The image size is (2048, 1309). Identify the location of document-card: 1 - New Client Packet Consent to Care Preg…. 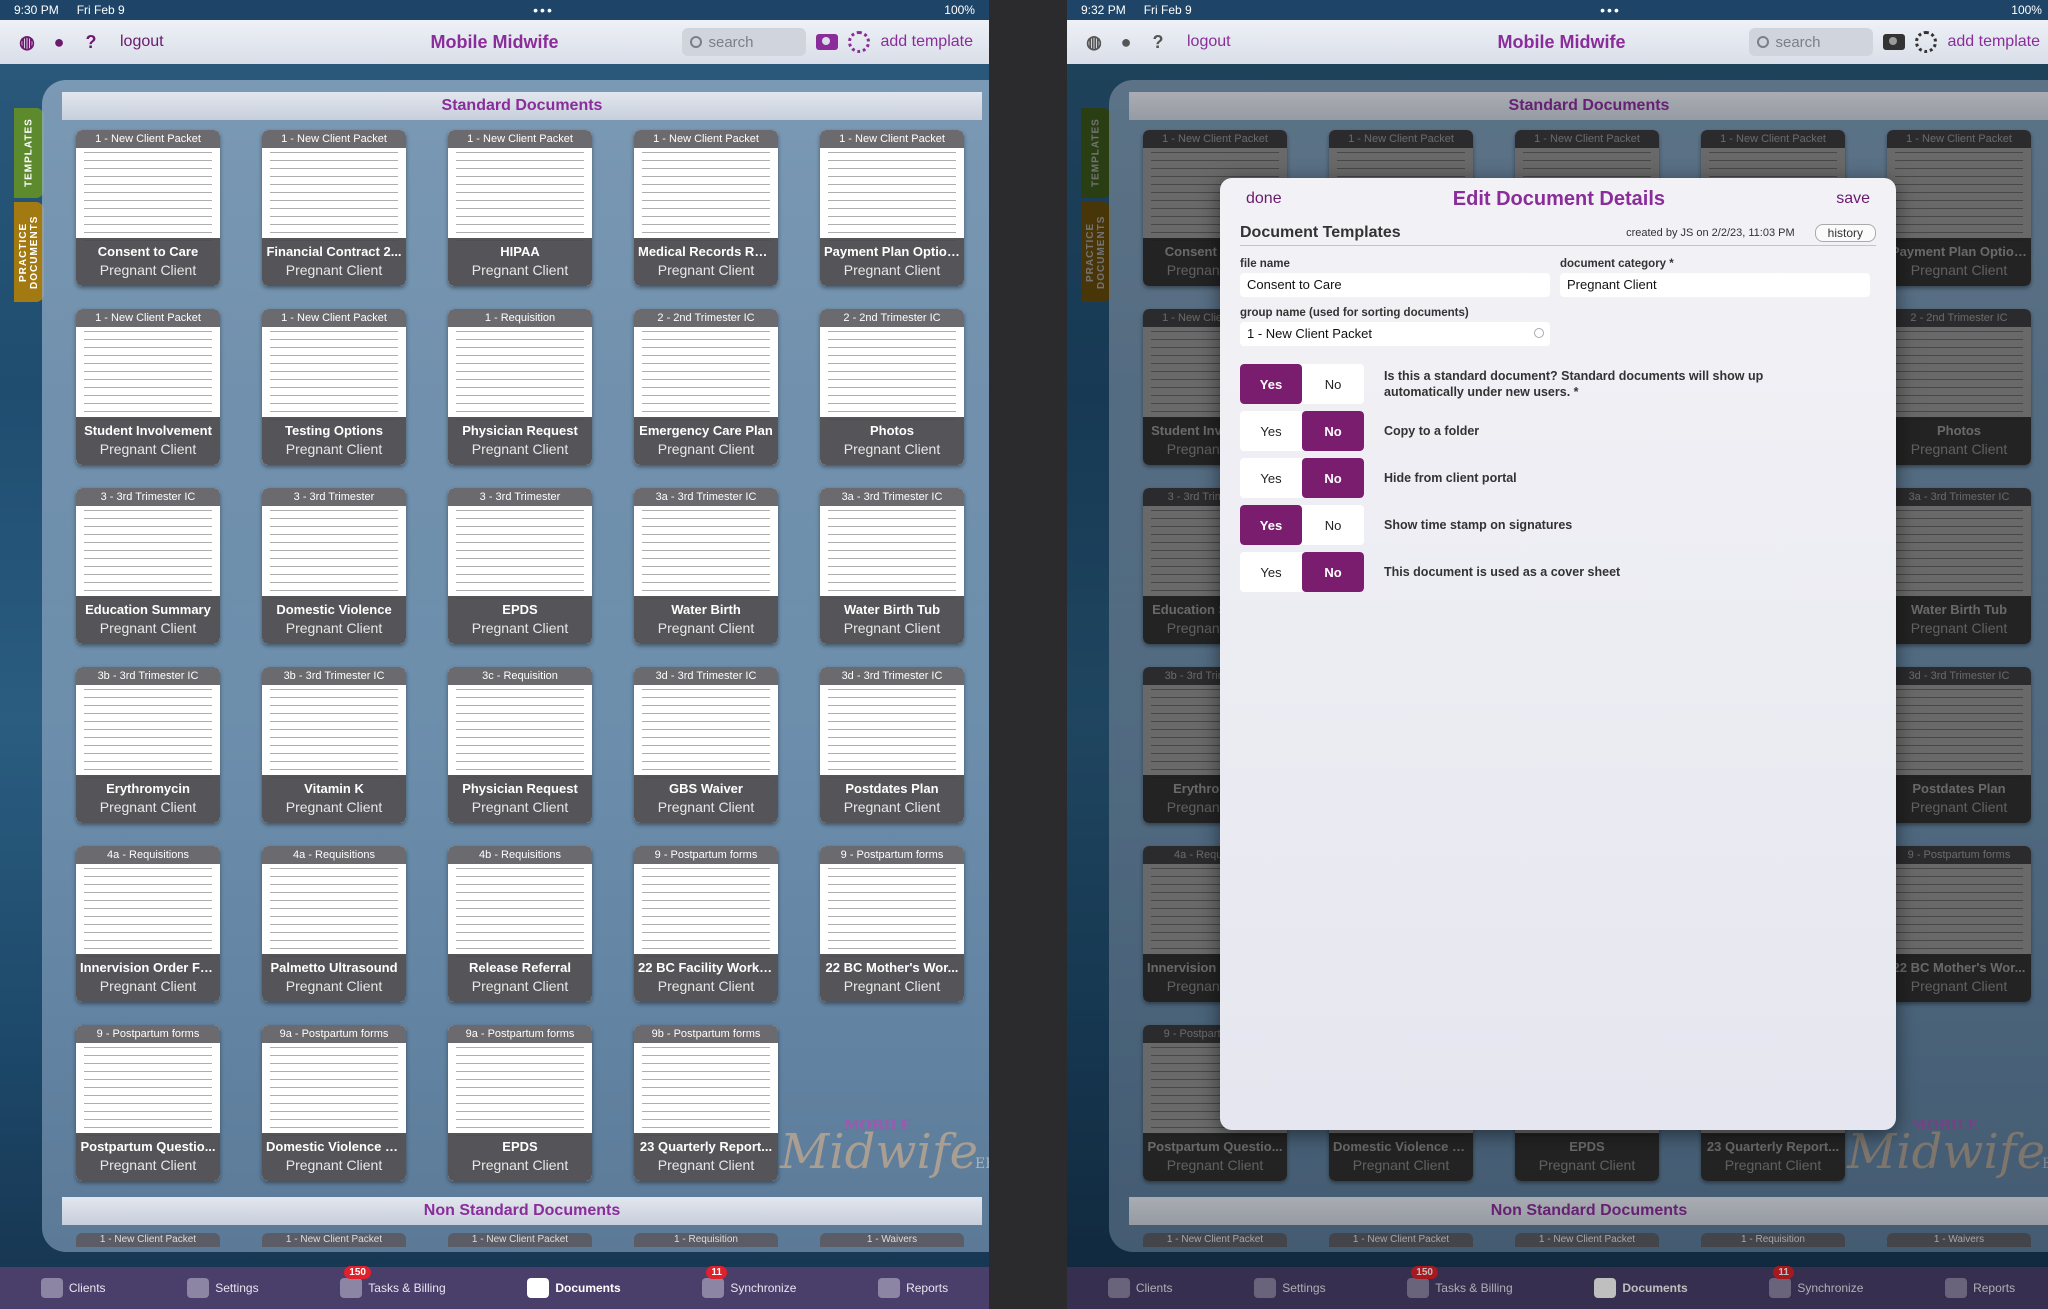
(148, 208).